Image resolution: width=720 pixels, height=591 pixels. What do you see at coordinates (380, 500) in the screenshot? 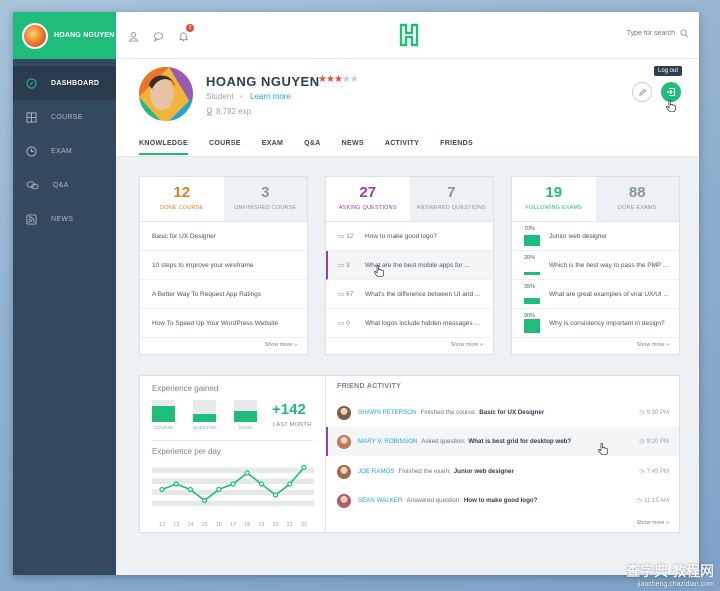
I see `friend-name: SEAN WALKER` at bounding box center [380, 500].